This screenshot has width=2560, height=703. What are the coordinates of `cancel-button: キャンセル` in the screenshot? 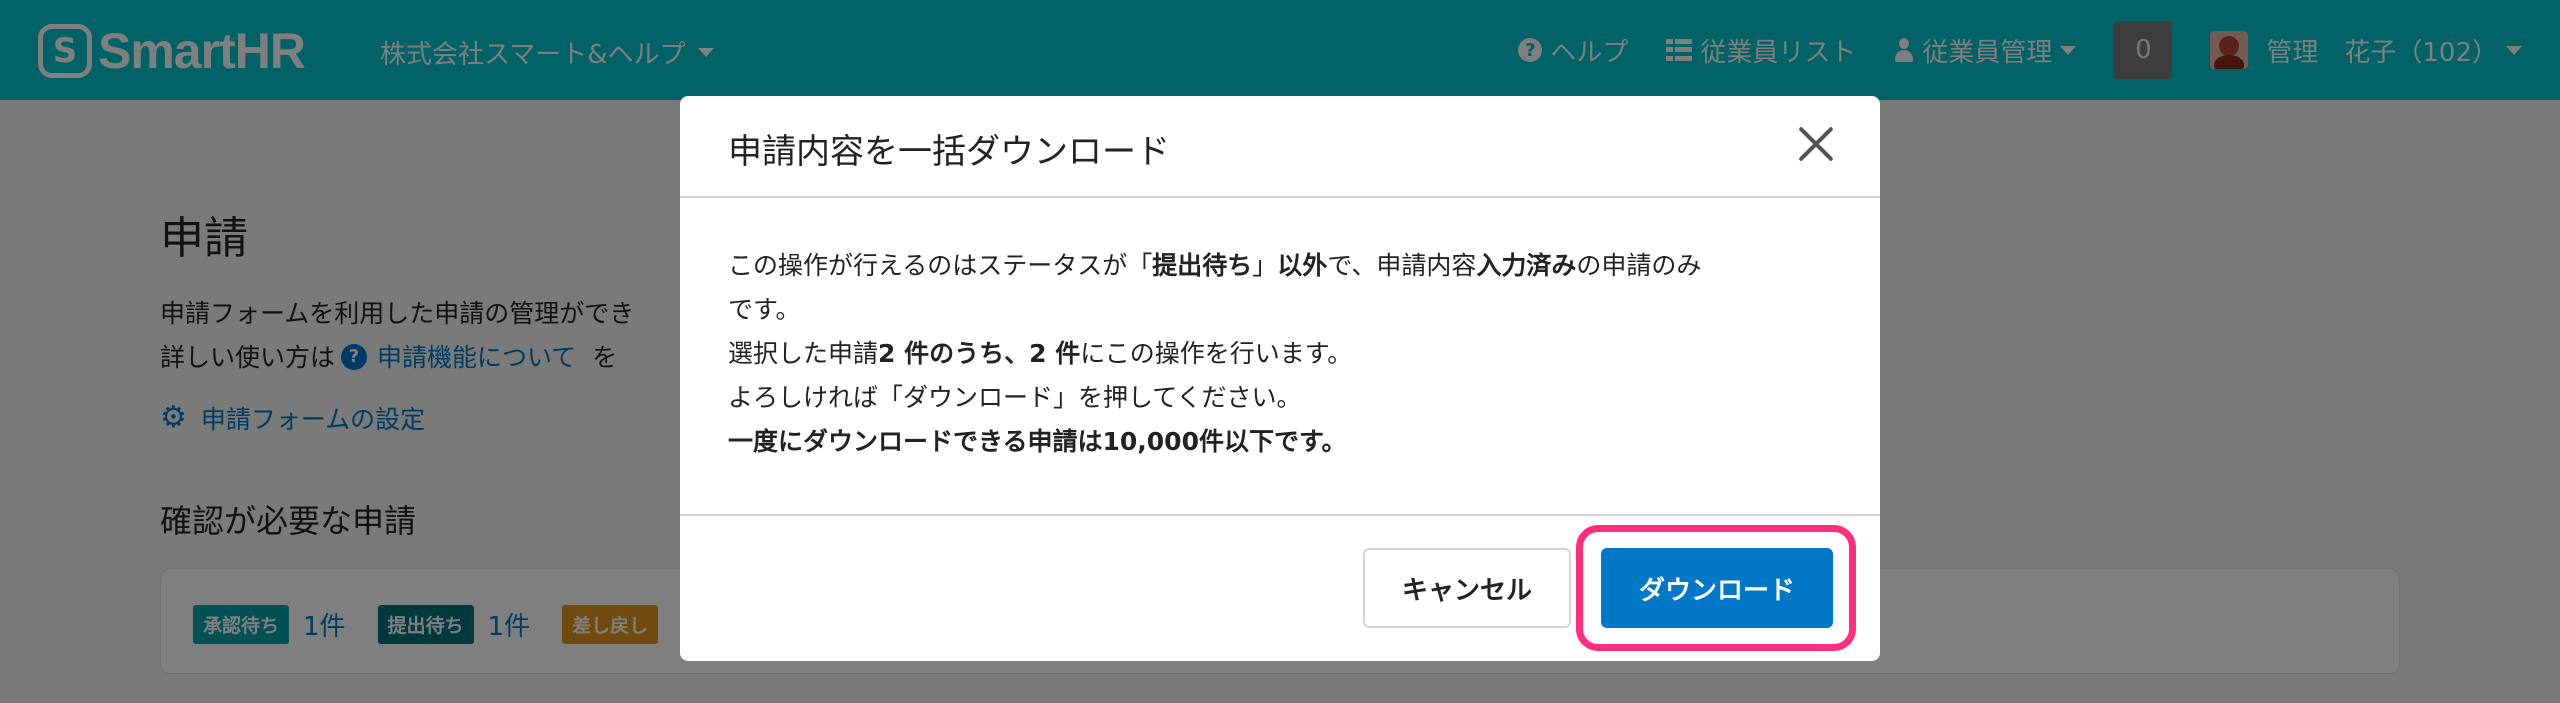 It's located at (1467, 588).